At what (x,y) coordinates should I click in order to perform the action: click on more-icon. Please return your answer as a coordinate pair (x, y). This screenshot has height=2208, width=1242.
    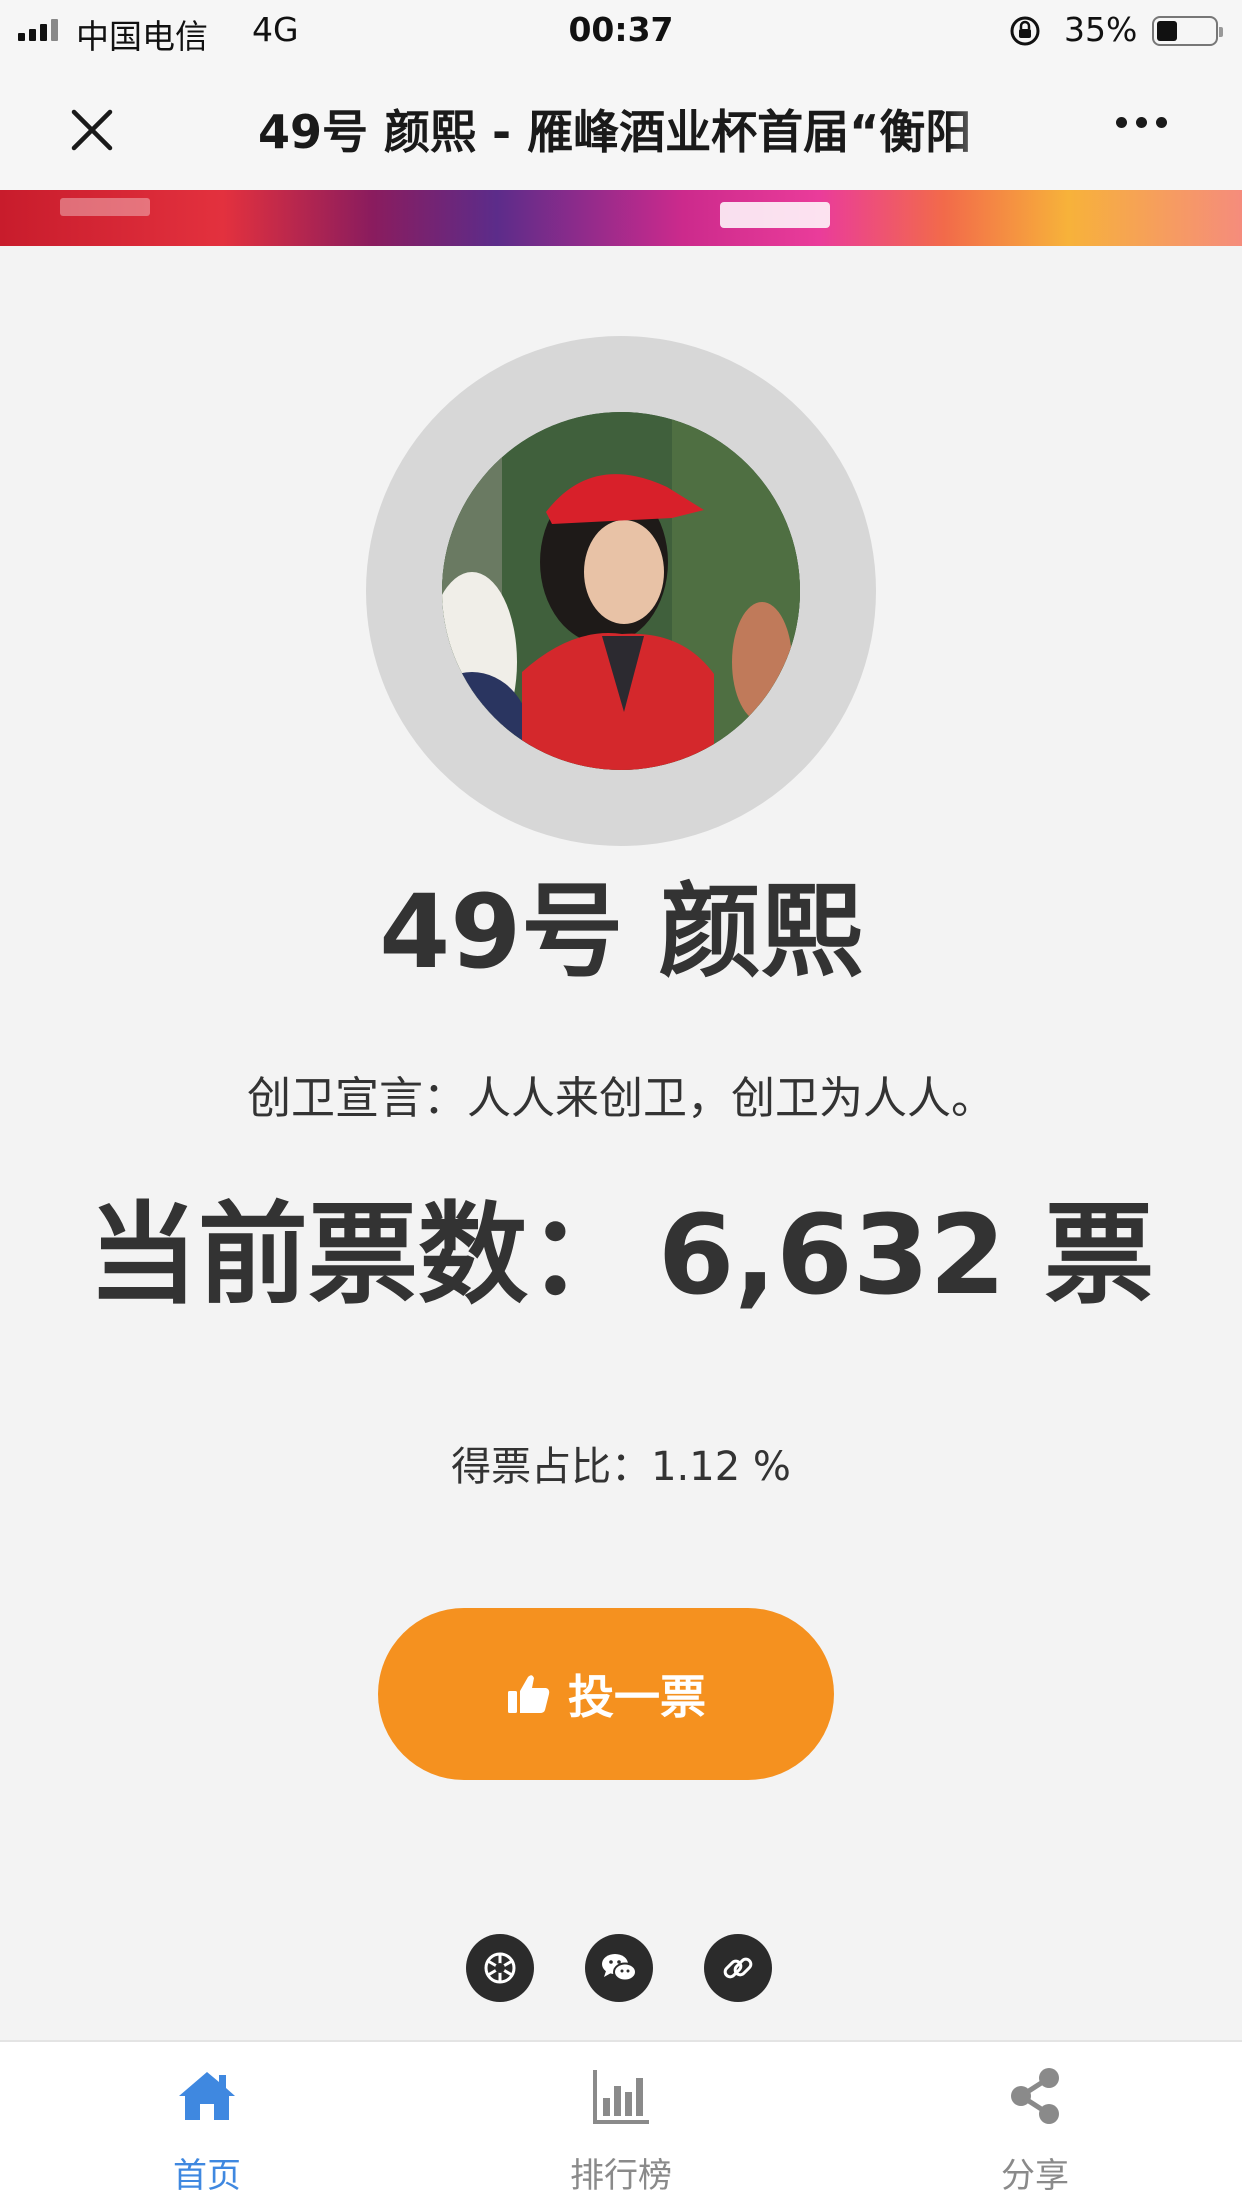
    Looking at the image, I should click on (1141, 122).